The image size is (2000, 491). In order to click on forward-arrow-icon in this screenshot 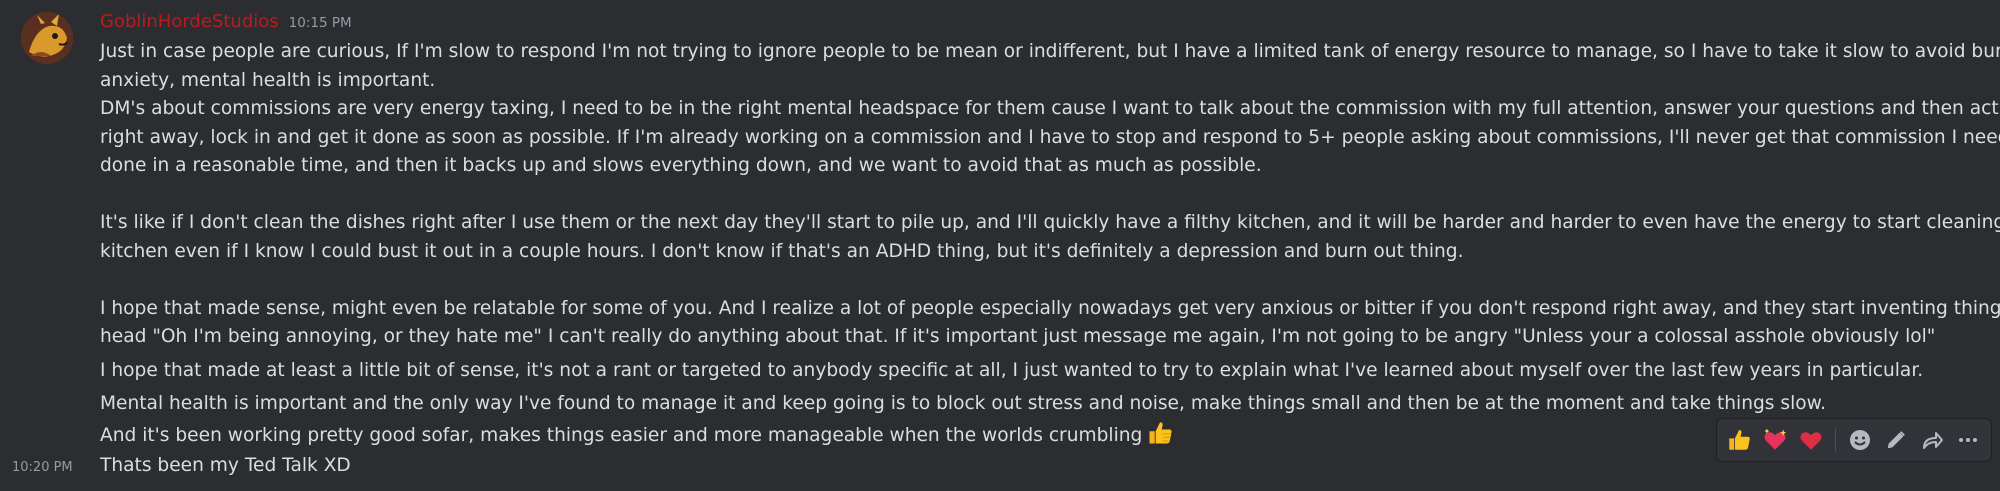, I will do `click(1933, 440)`.